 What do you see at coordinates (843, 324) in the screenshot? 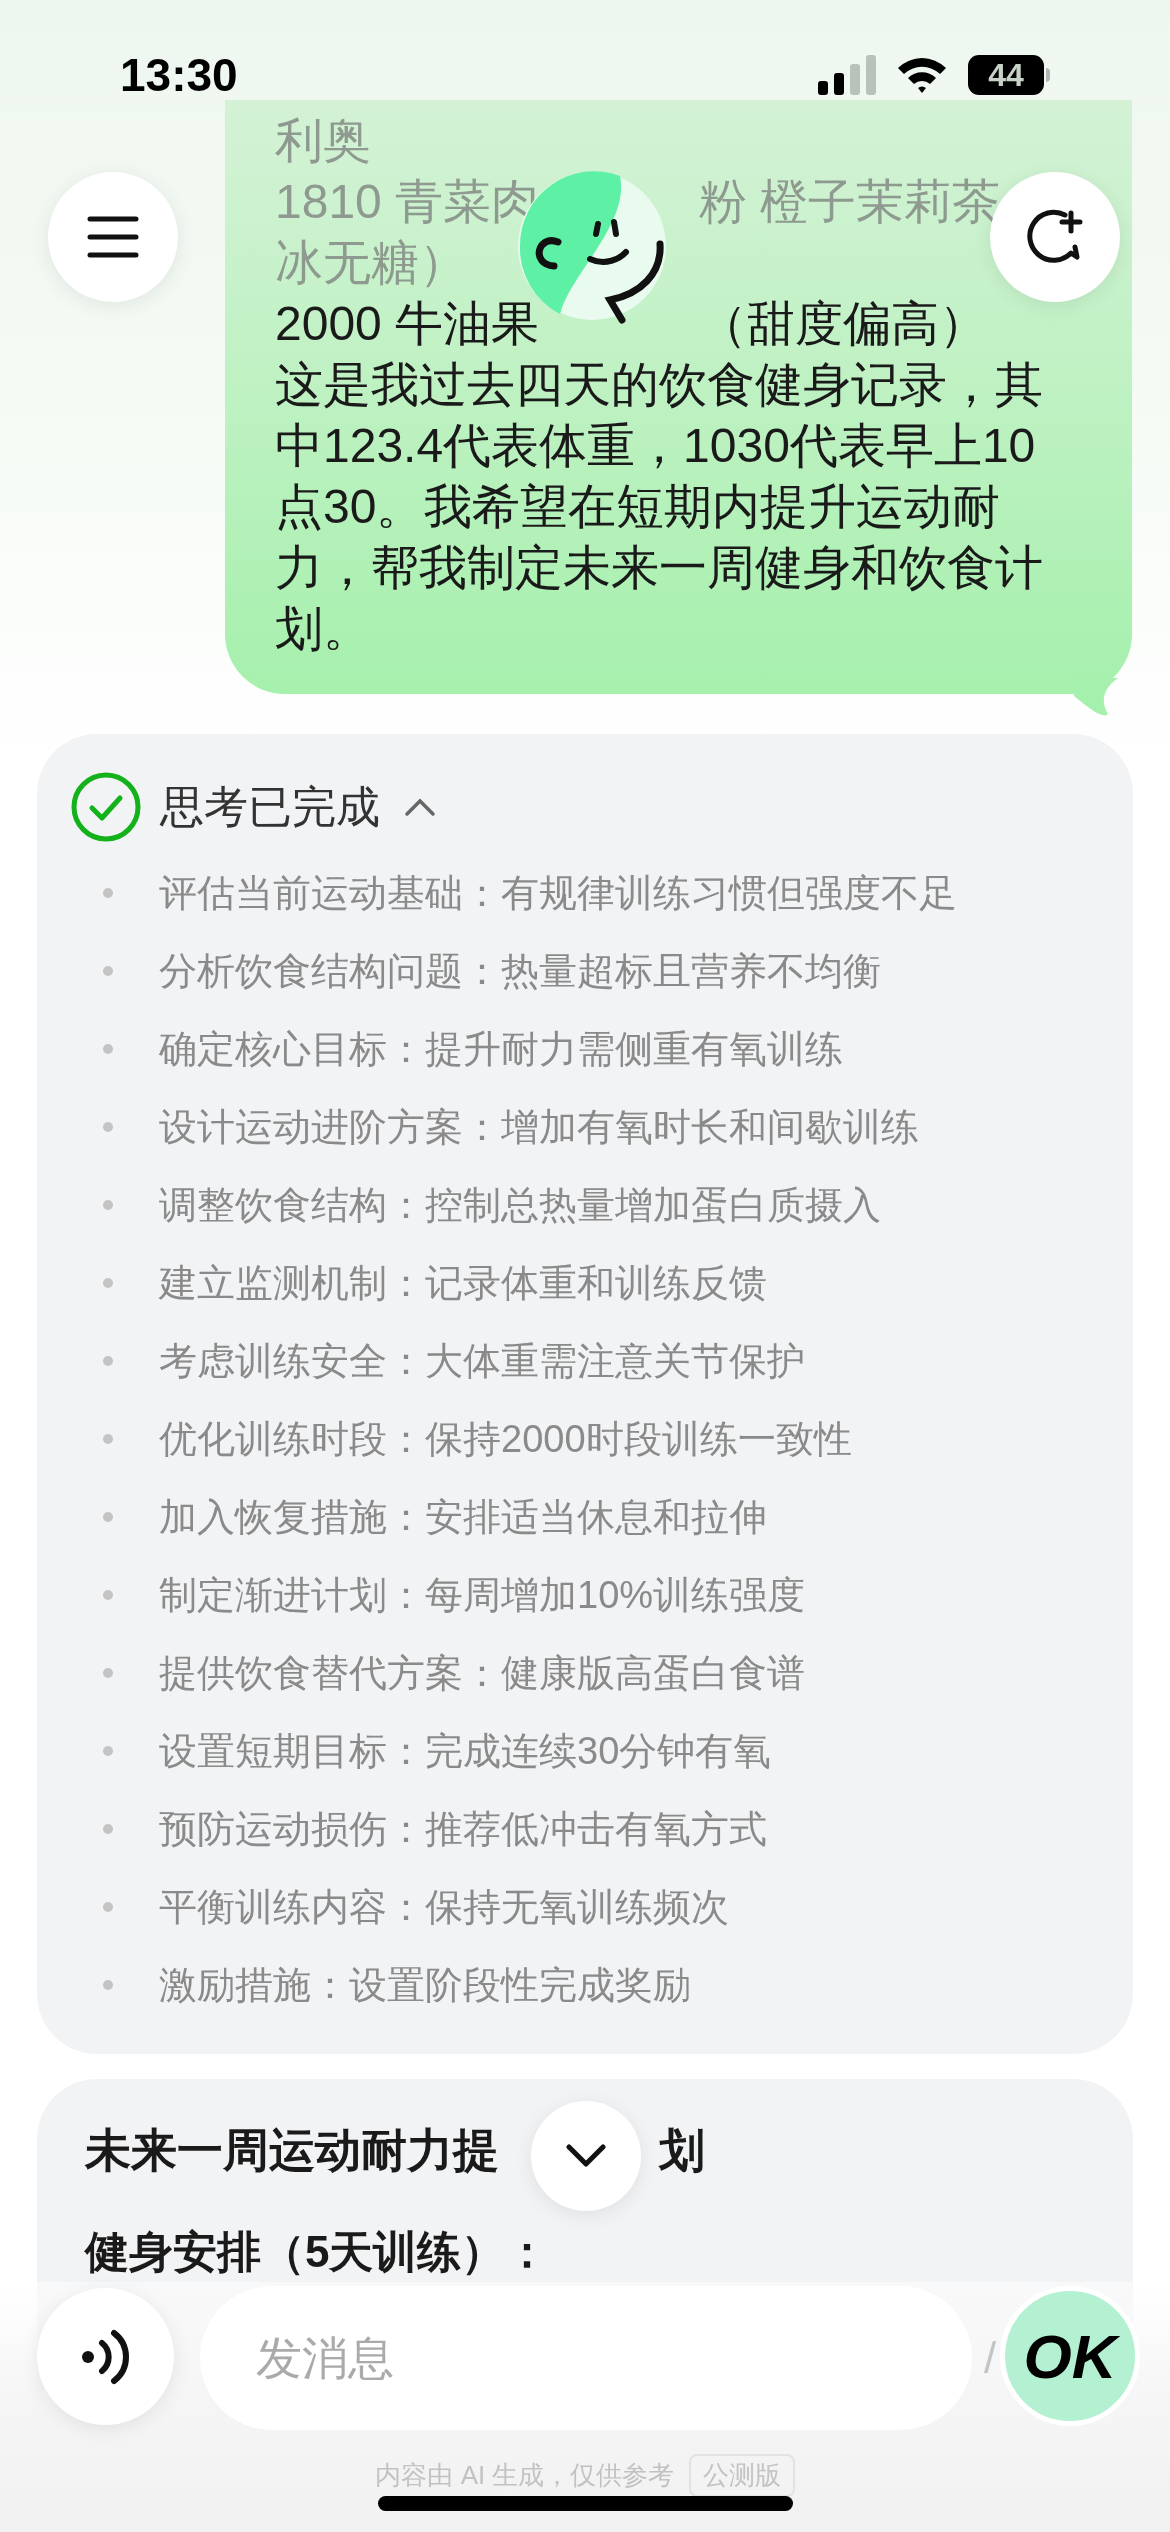
I see `message-text: （甜度偏高）` at bounding box center [843, 324].